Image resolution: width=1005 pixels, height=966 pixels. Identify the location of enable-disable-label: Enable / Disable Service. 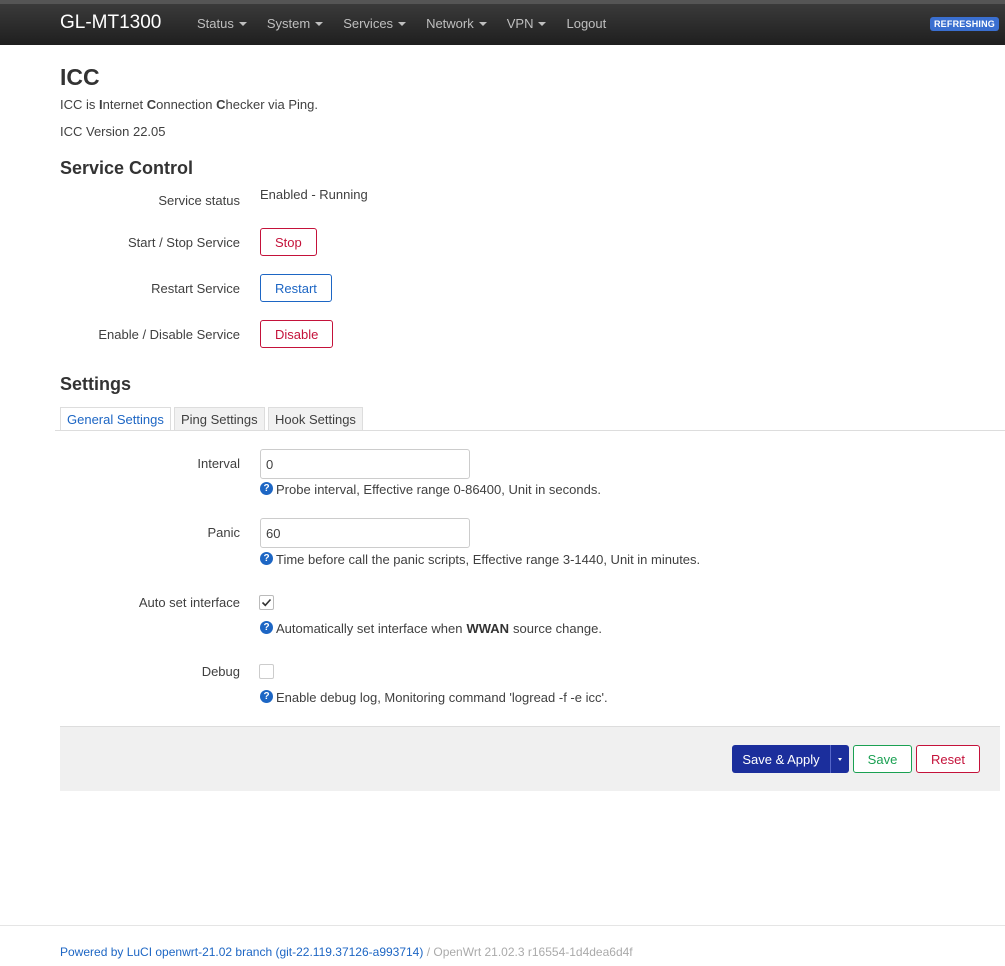
(169, 334).